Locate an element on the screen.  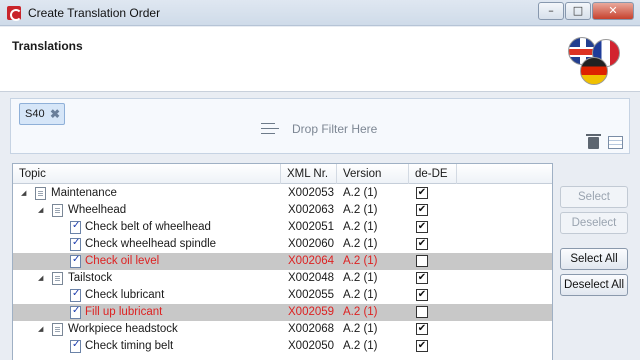
table-row: Check lubricant X002055 A.2 (1) ✔ is located at coordinates (282, 295).